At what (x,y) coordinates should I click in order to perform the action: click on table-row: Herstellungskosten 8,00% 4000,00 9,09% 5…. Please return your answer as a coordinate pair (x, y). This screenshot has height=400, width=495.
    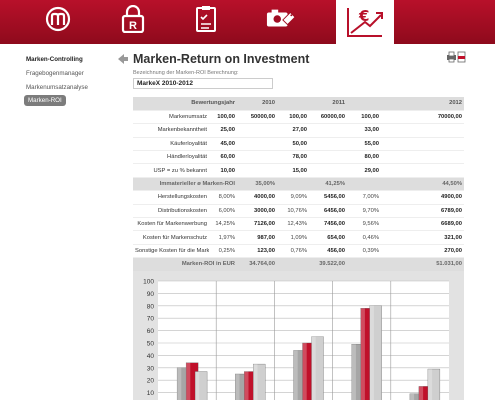
    Looking at the image, I should click on (298, 197).